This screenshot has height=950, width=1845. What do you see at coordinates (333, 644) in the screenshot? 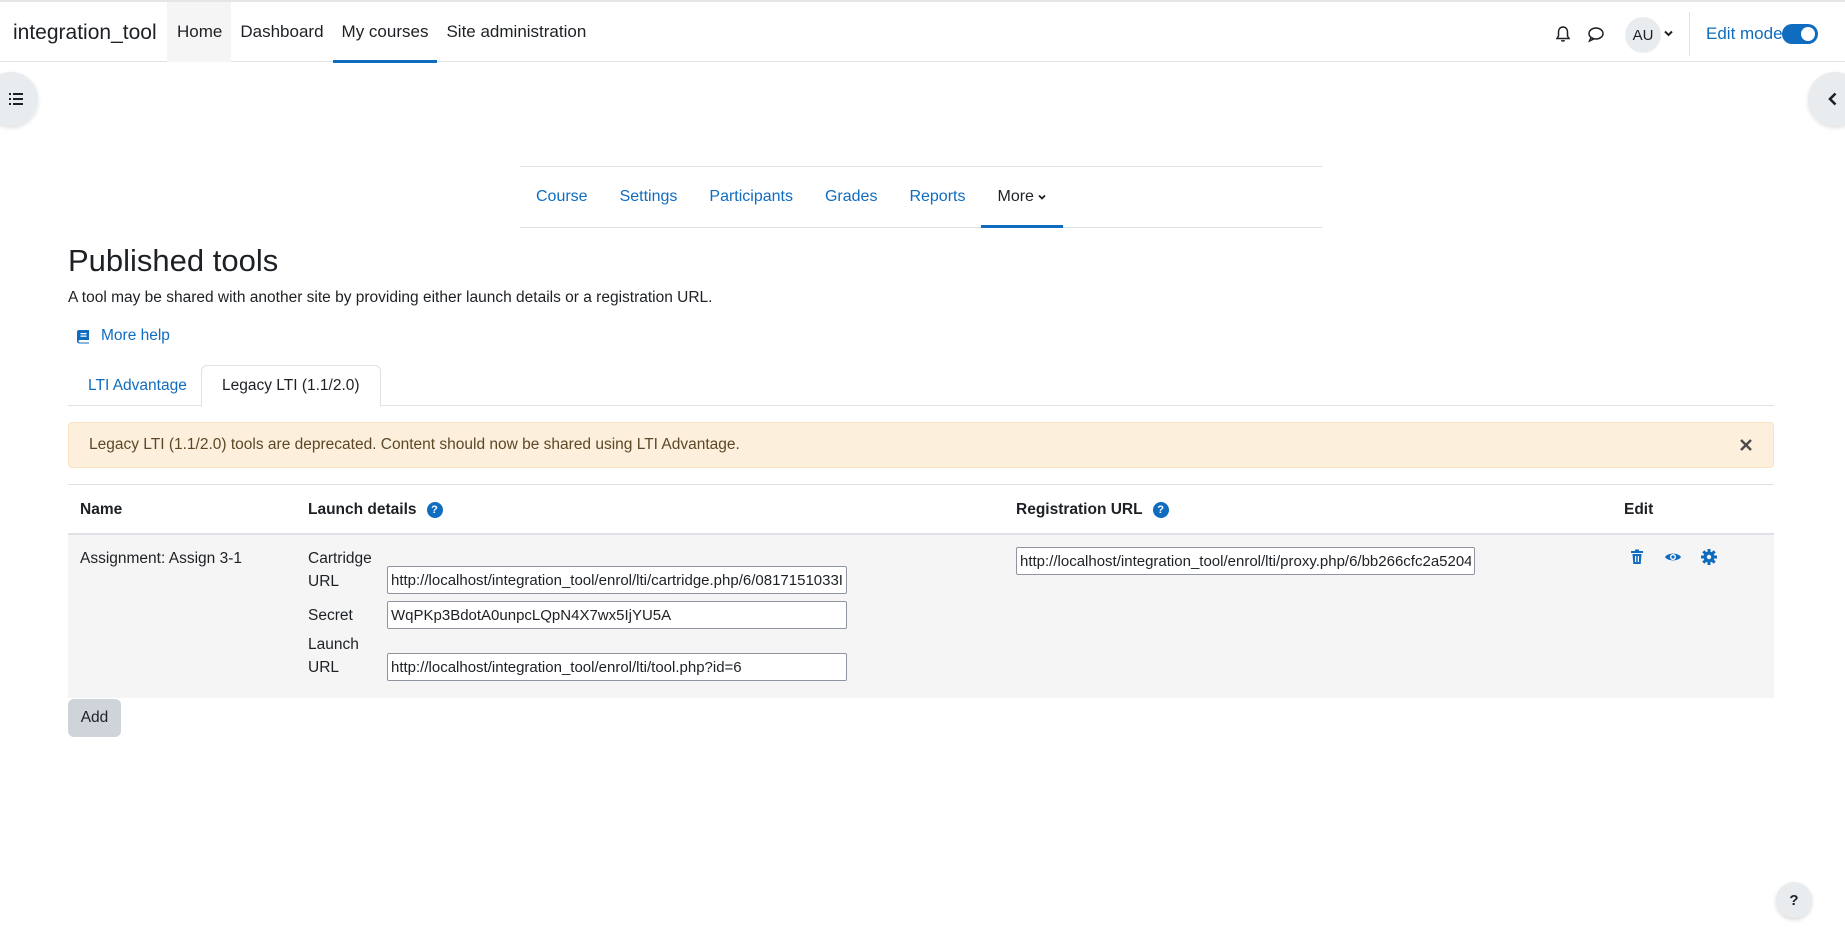
I see `launch-label-line1: Launch` at bounding box center [333, 644].